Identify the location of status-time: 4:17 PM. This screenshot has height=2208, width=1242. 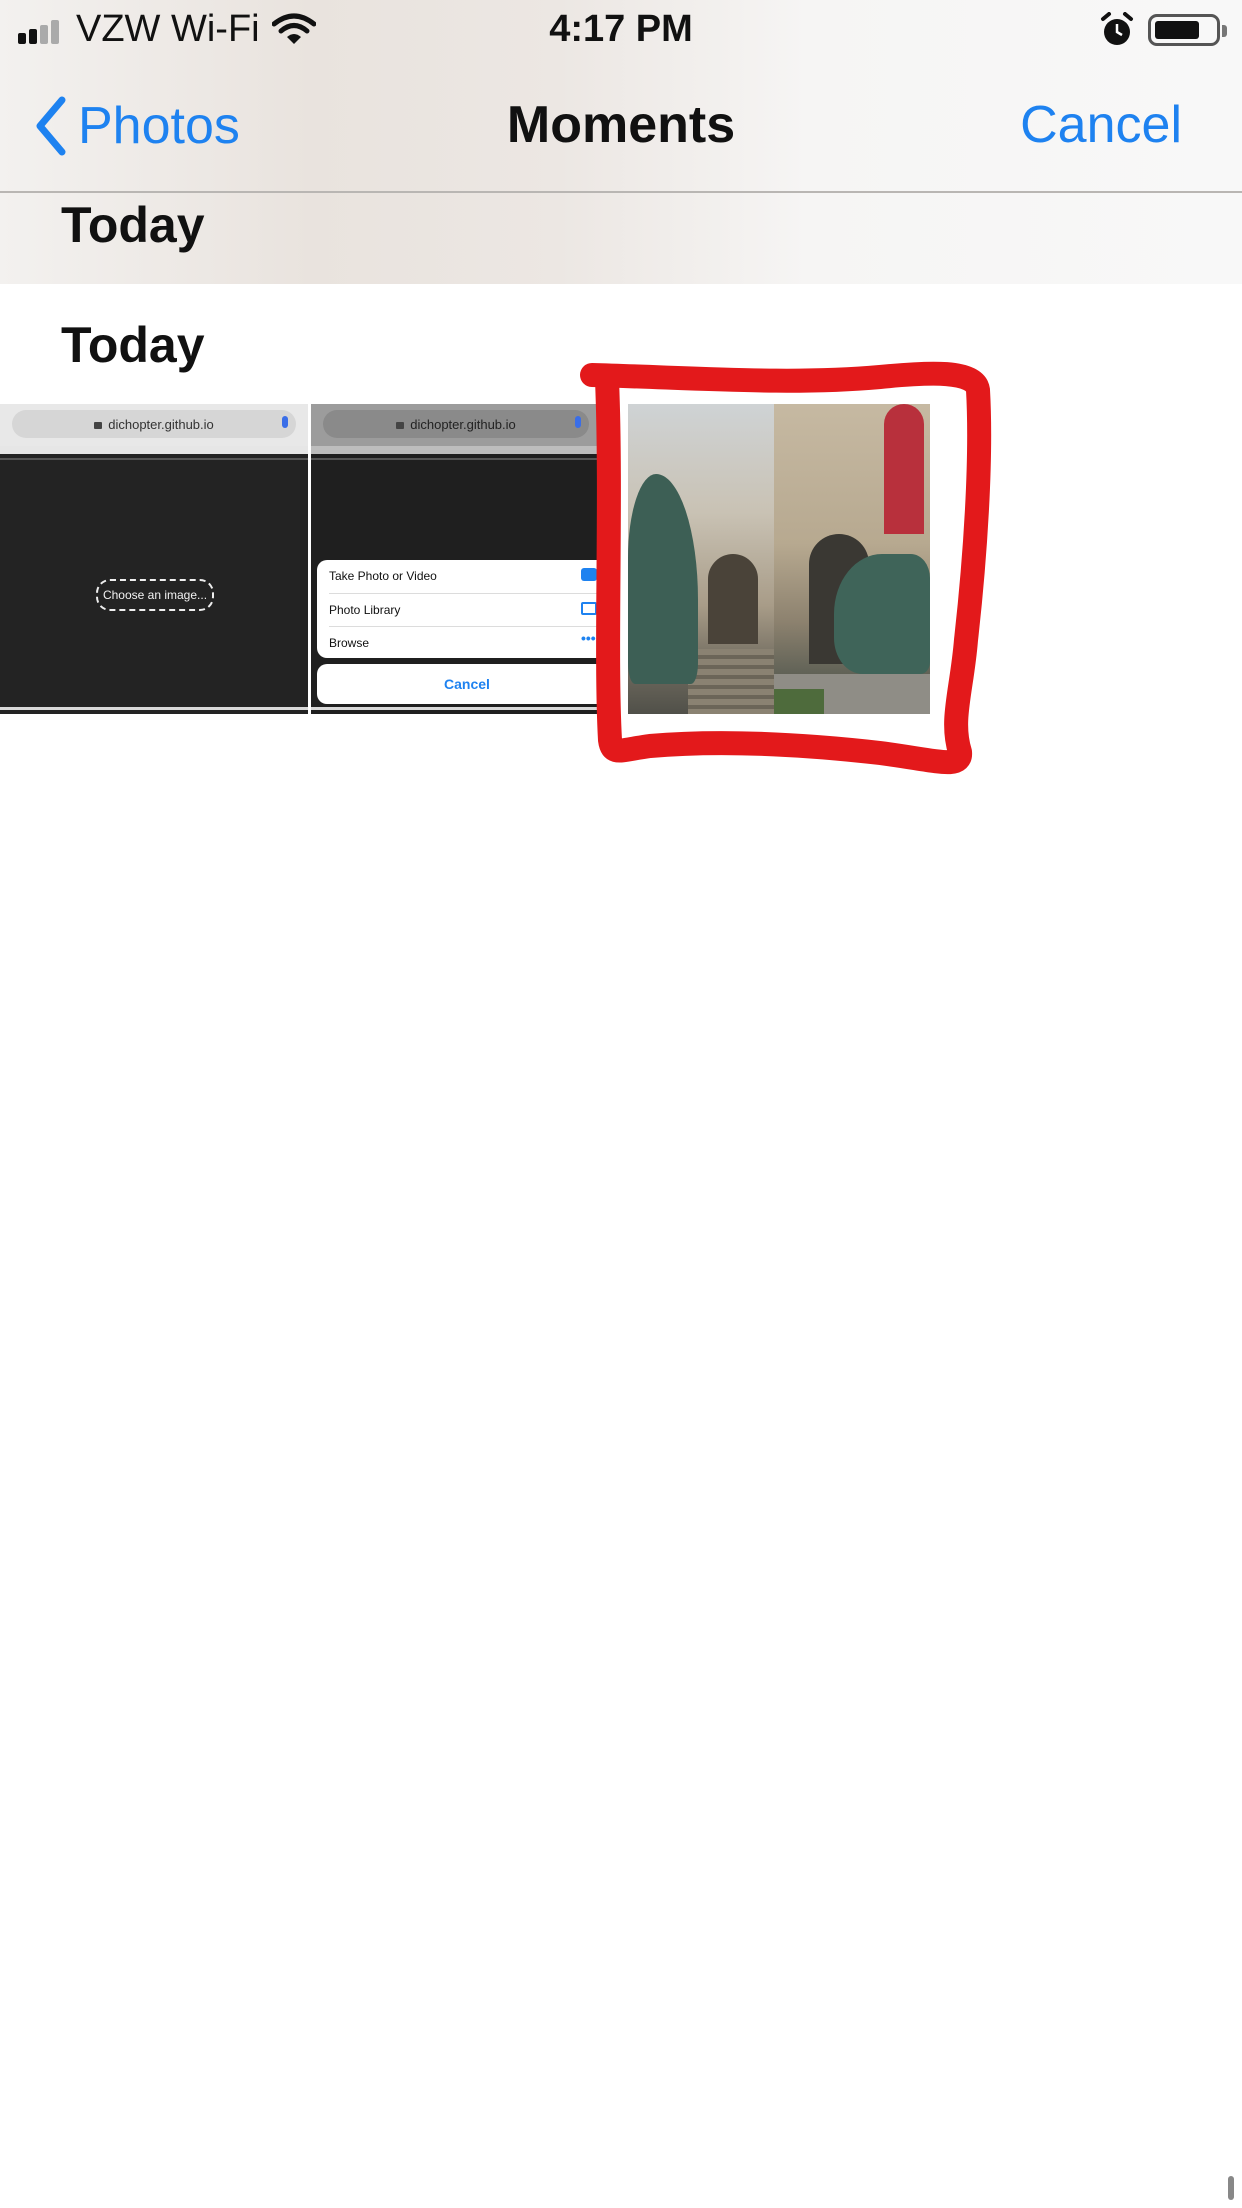
(621, 29).